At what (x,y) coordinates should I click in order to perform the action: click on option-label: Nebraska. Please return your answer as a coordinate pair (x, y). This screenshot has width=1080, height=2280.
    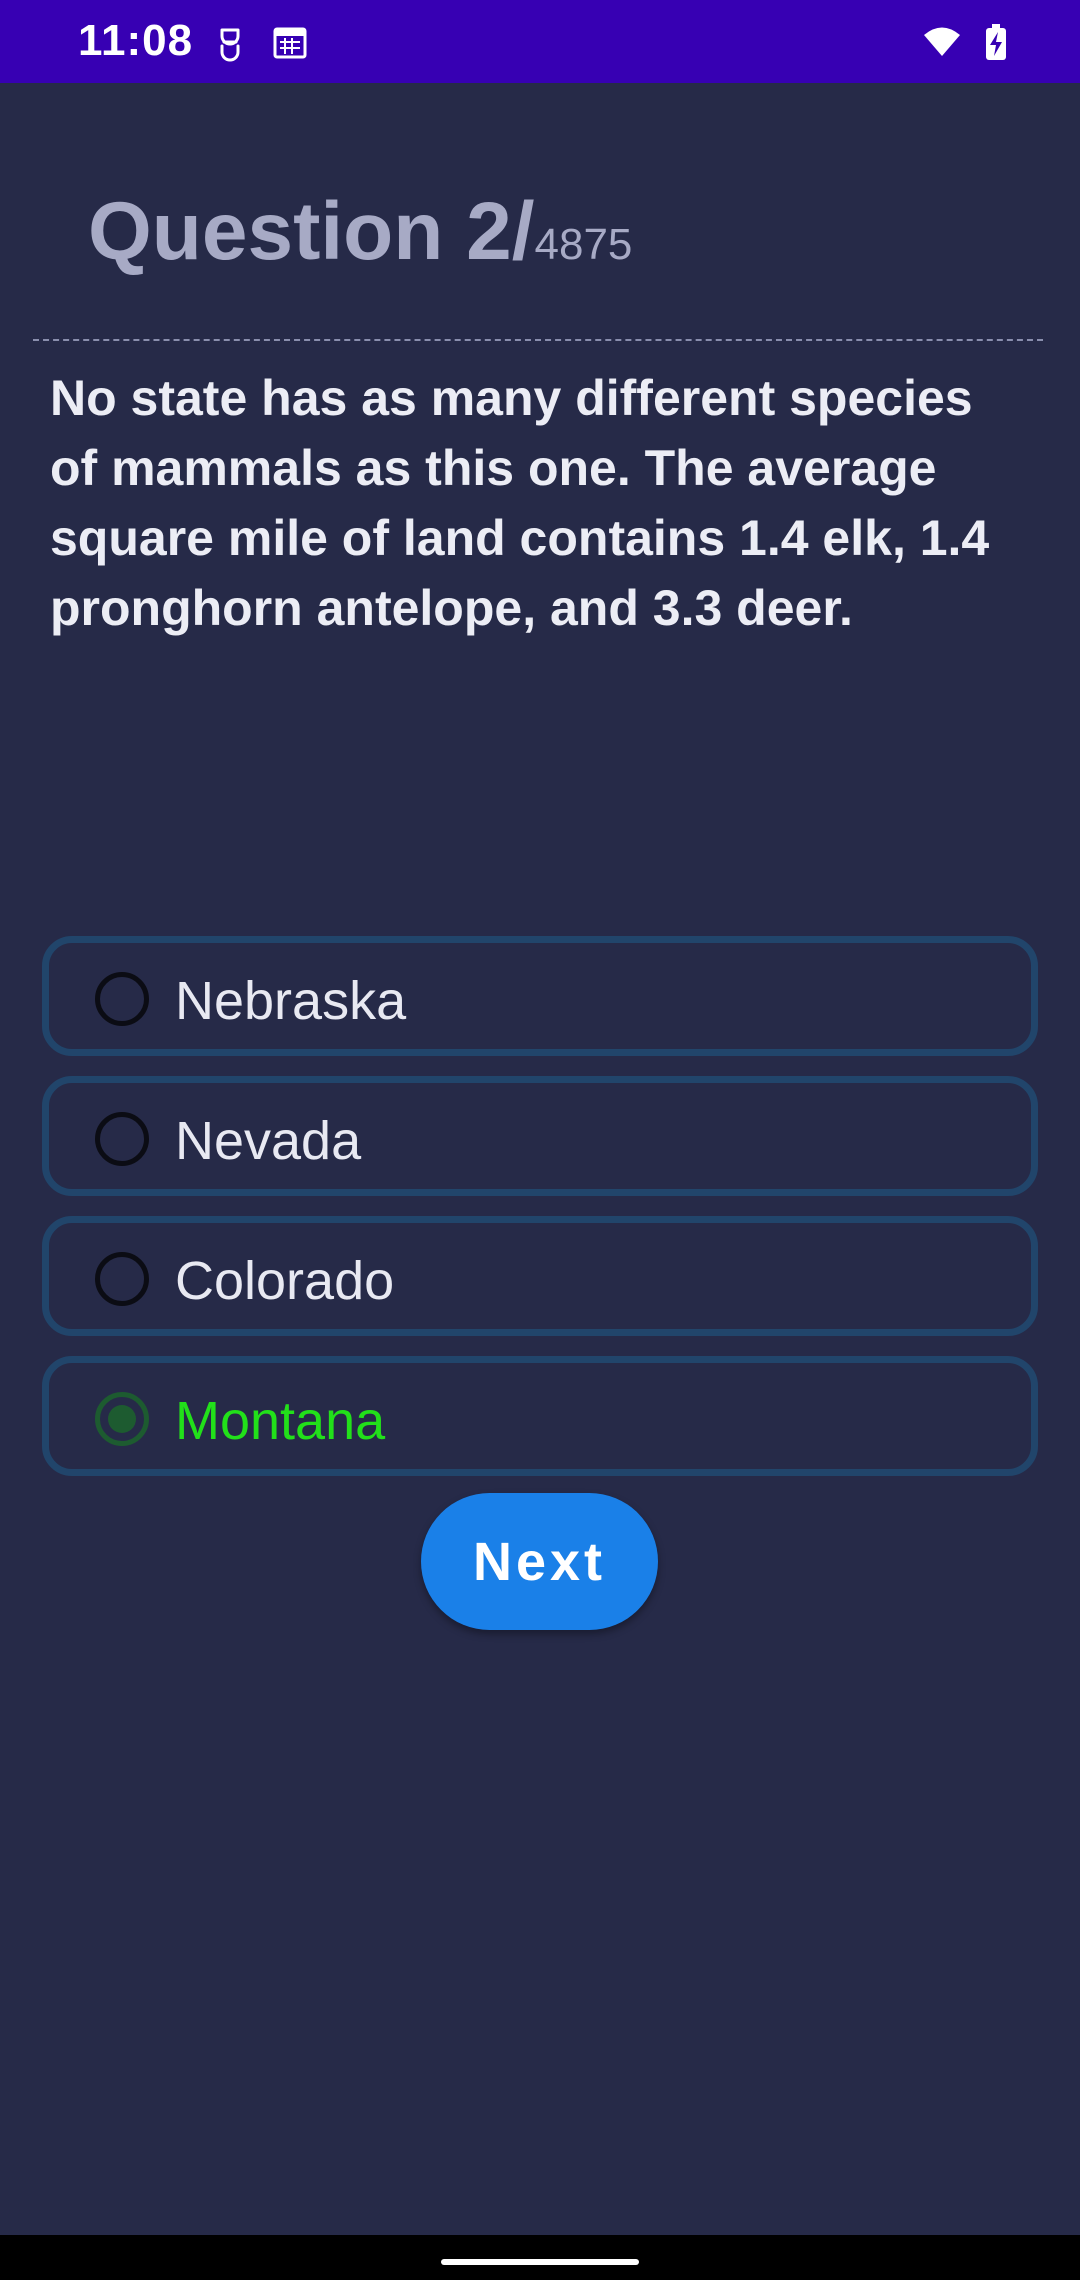
    Looking at the image, I should click on (291, 1001).